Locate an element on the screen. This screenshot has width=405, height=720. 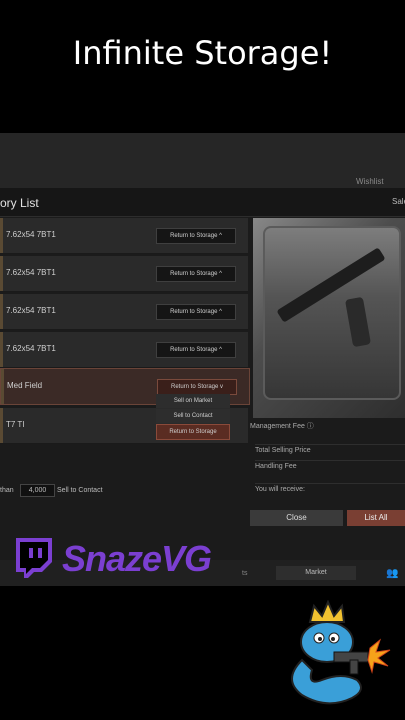
item-preview-image is located at coordinates (329, 318).